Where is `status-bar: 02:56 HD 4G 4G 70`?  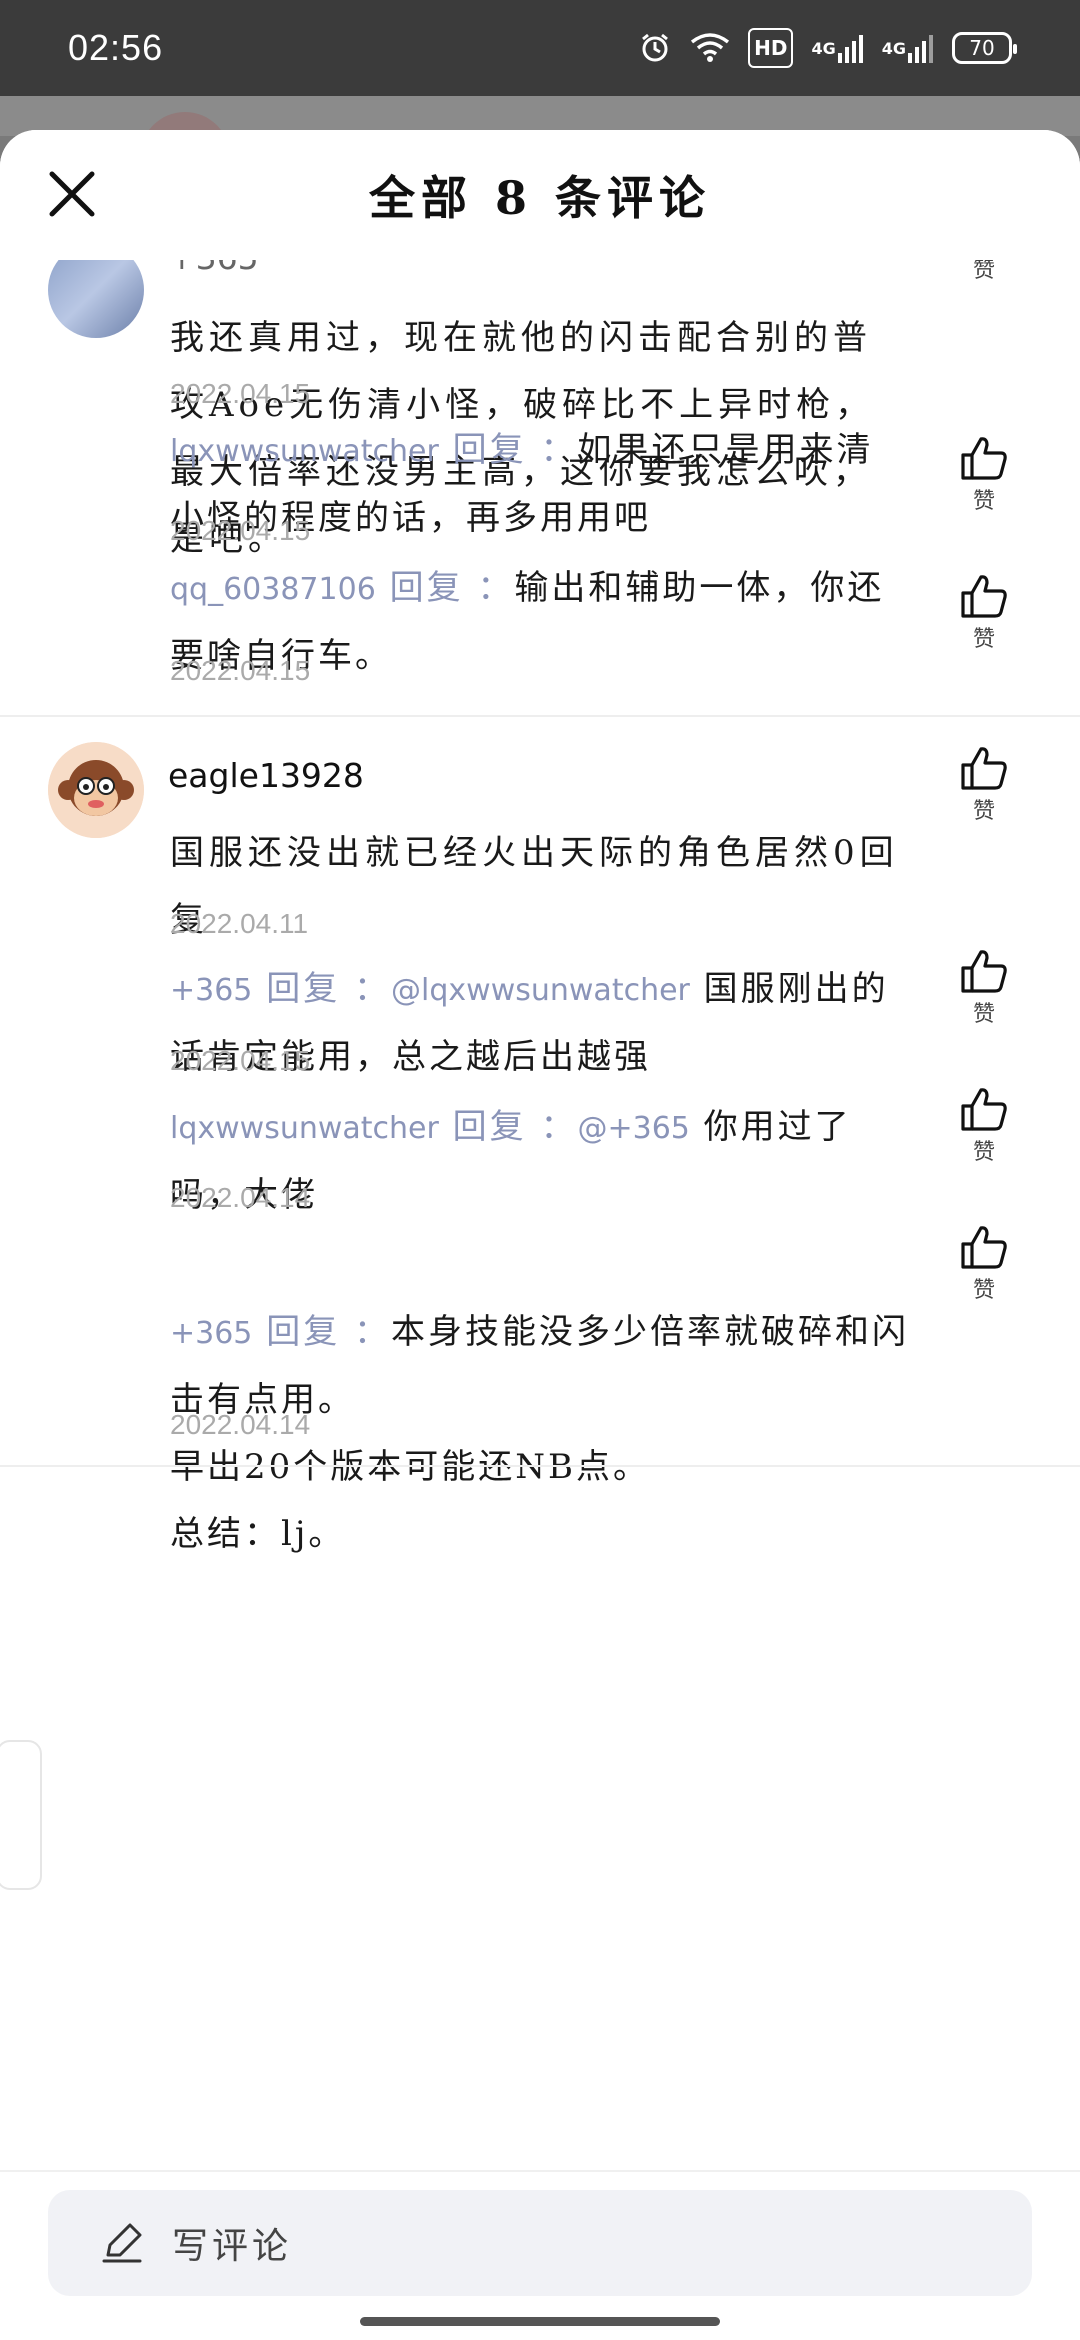 status-bar: 02:56 HD 4G 4G 70 is located at coordinates (540, 48).